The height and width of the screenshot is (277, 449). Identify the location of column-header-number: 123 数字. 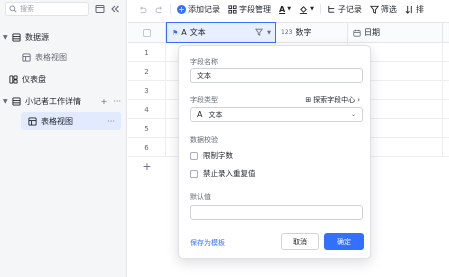
(312, 32).